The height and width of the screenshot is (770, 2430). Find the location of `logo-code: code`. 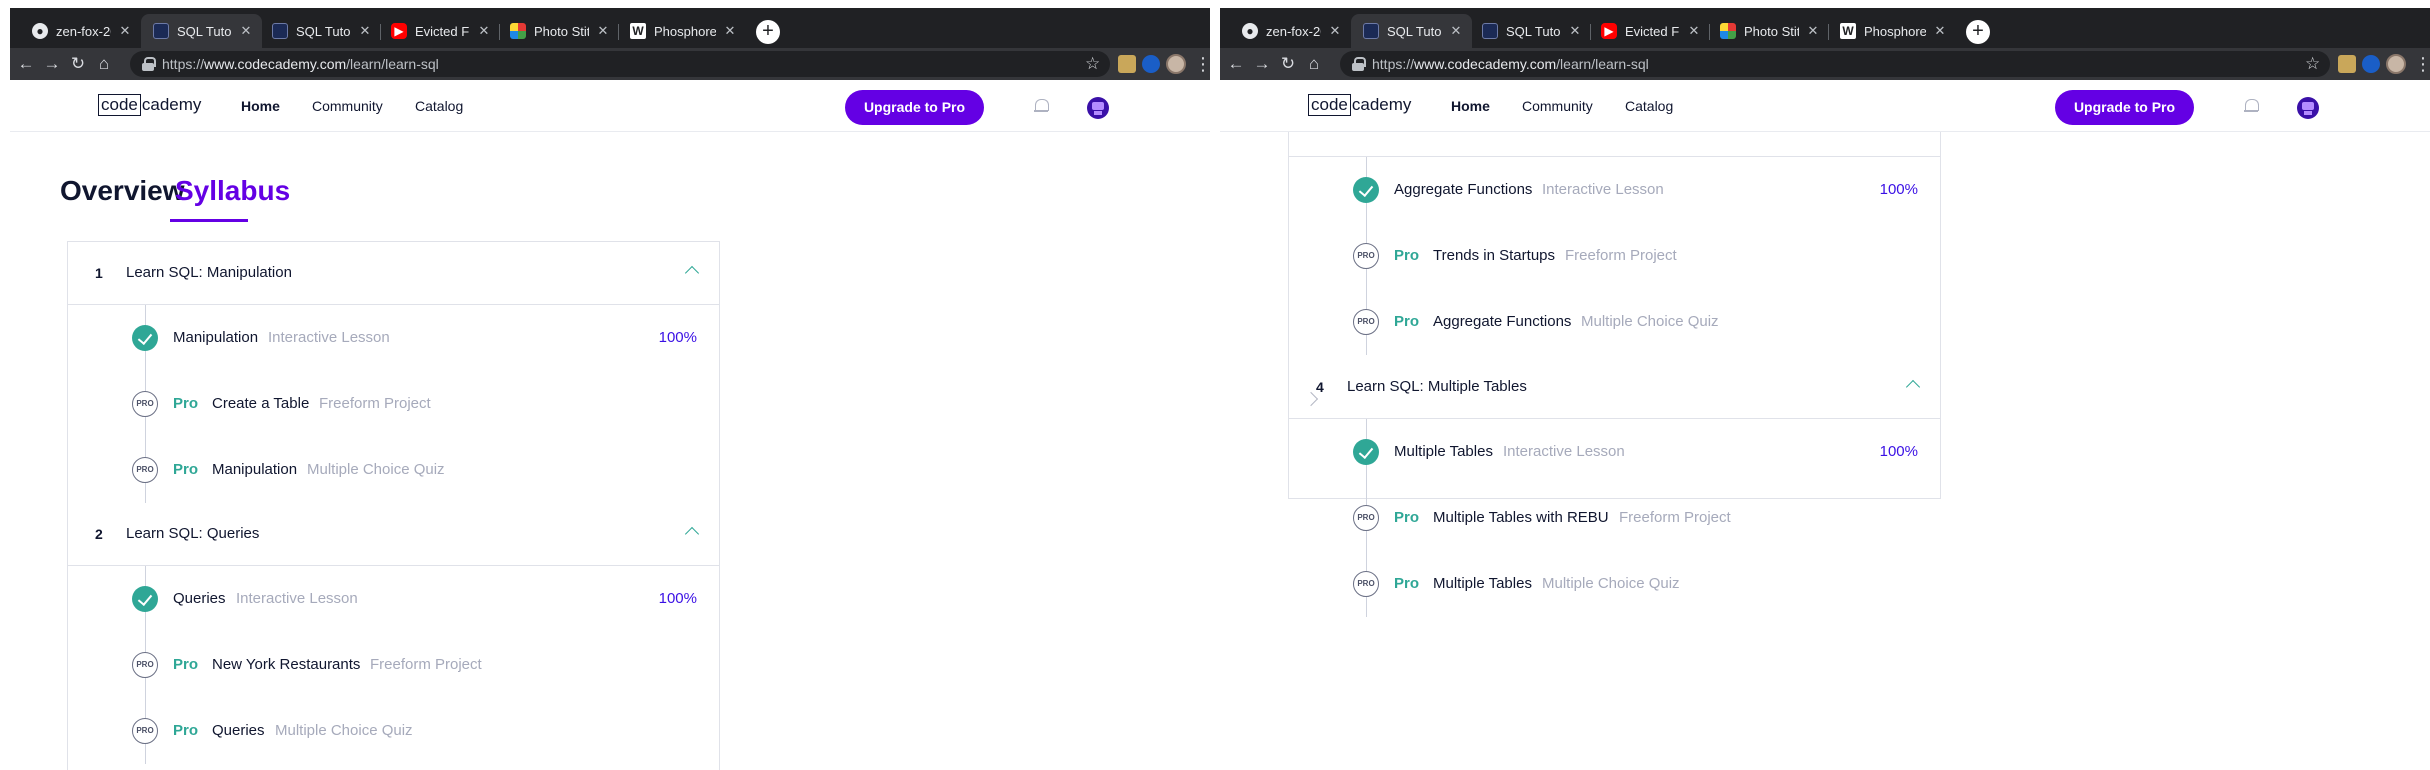

logo-code: code is located at coordinates (1329, 105).